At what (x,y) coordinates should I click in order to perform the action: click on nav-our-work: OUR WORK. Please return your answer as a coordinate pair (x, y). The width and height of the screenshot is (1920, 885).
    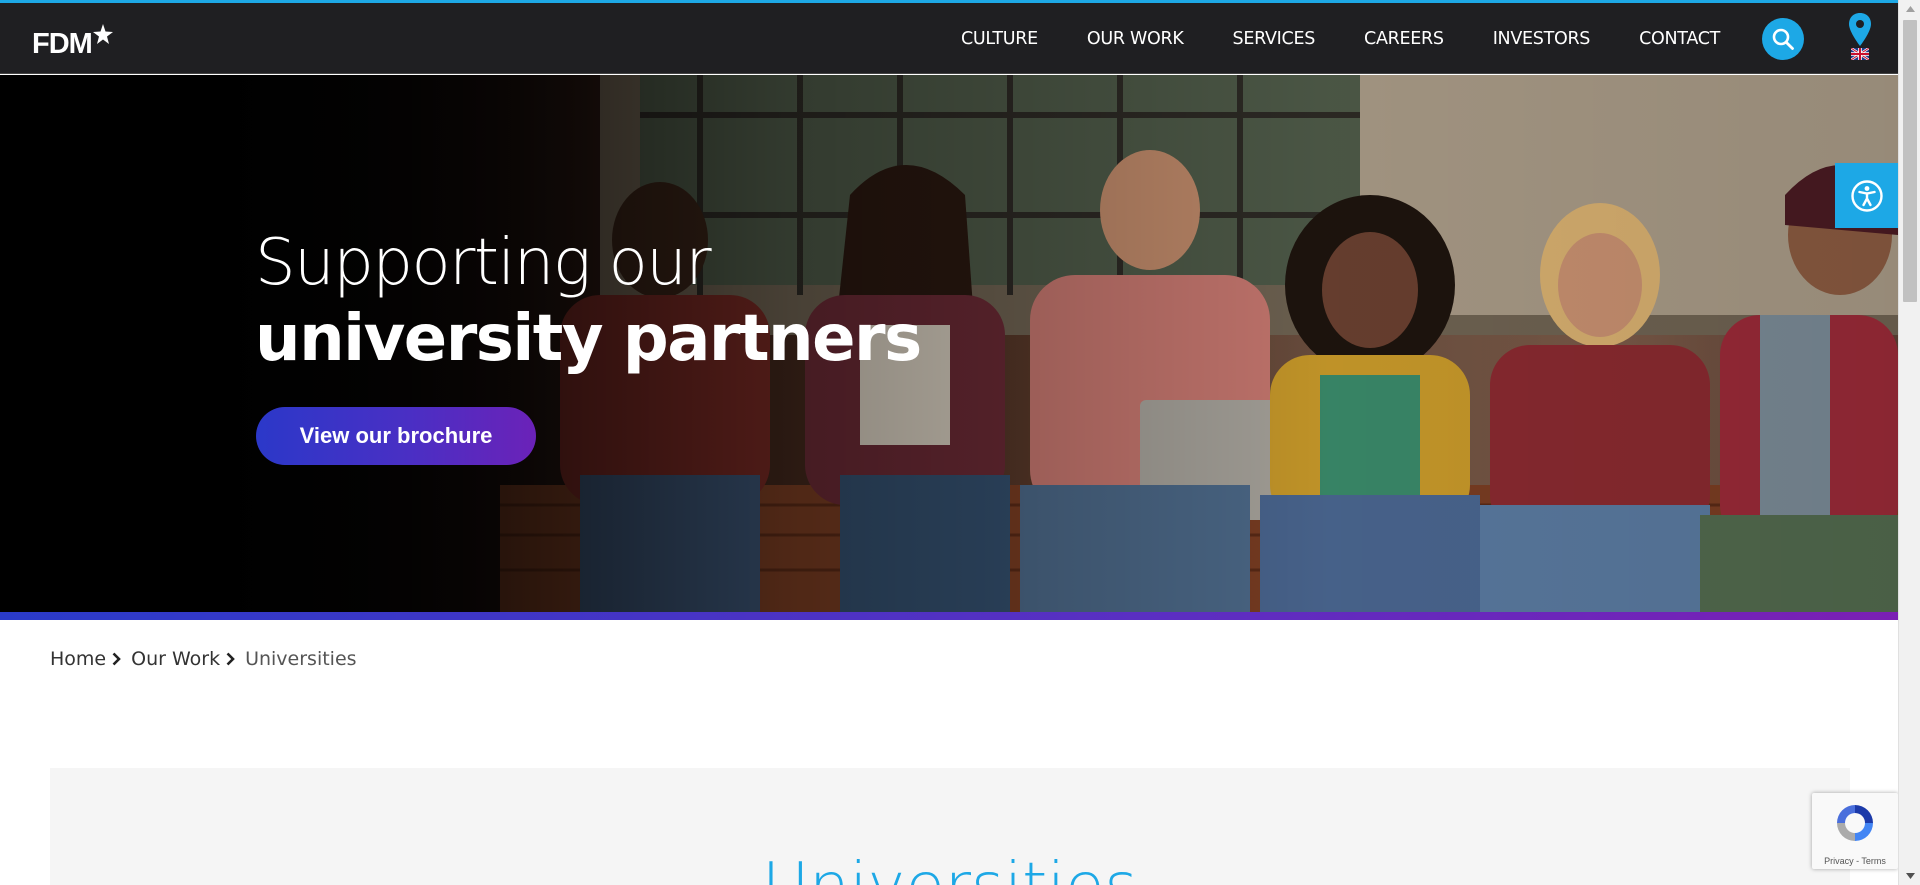
    Looking at the image, I should click on (1135, 39).